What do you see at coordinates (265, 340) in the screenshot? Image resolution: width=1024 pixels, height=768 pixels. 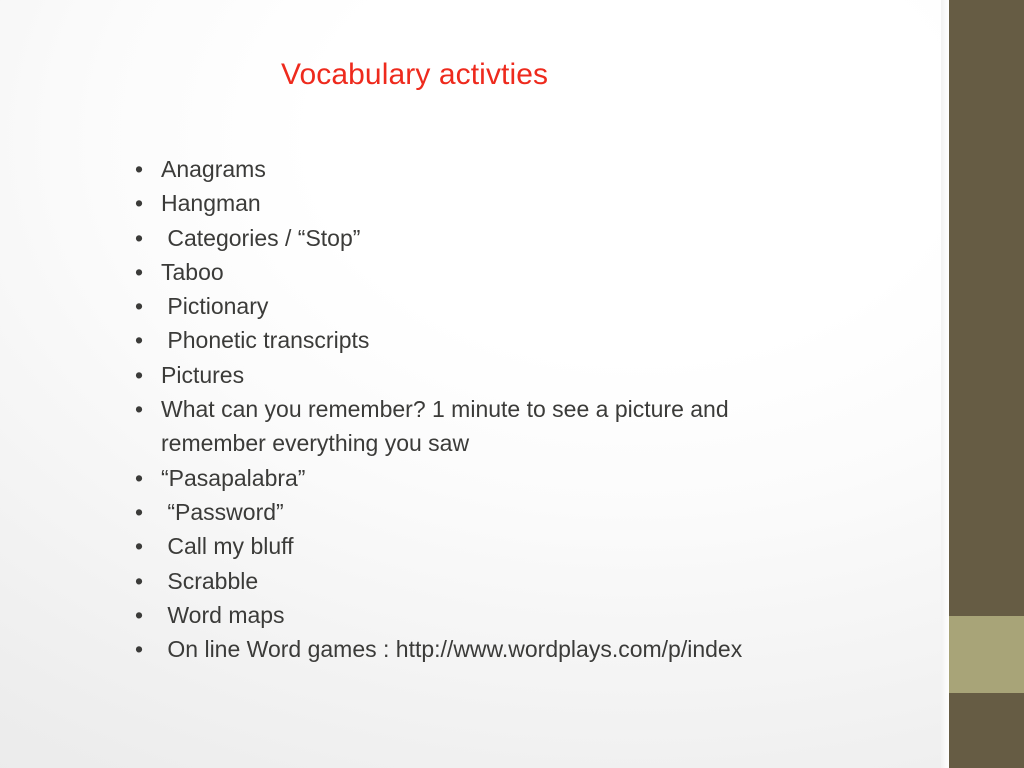 I see `list-item-label: Phonetic transcripts` at bounding box center [265, 340].